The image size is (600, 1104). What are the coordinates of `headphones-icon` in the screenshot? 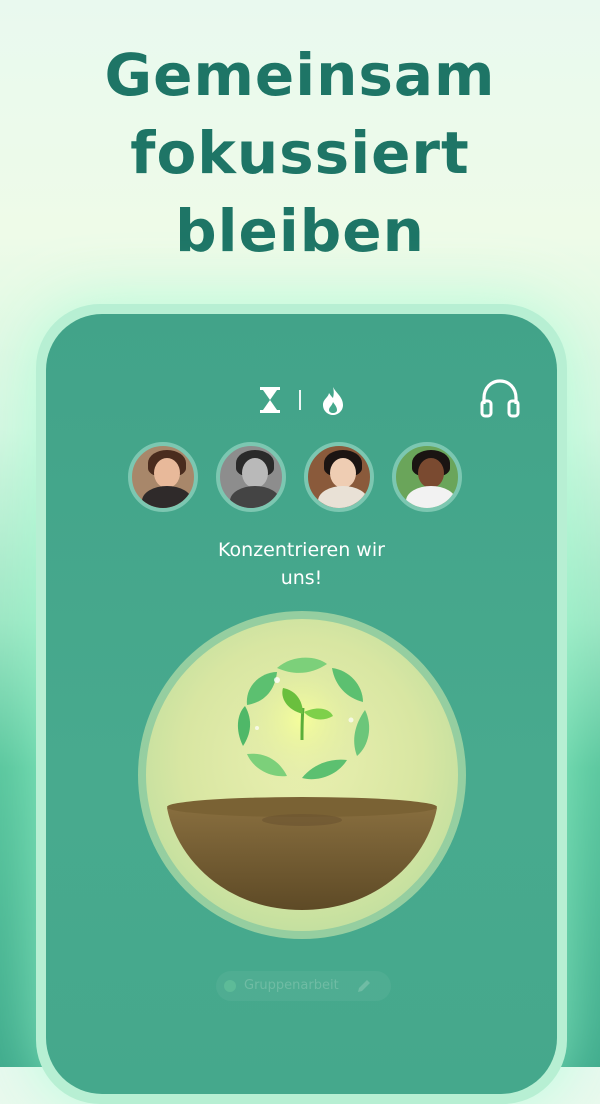 It's located at (500, 398).